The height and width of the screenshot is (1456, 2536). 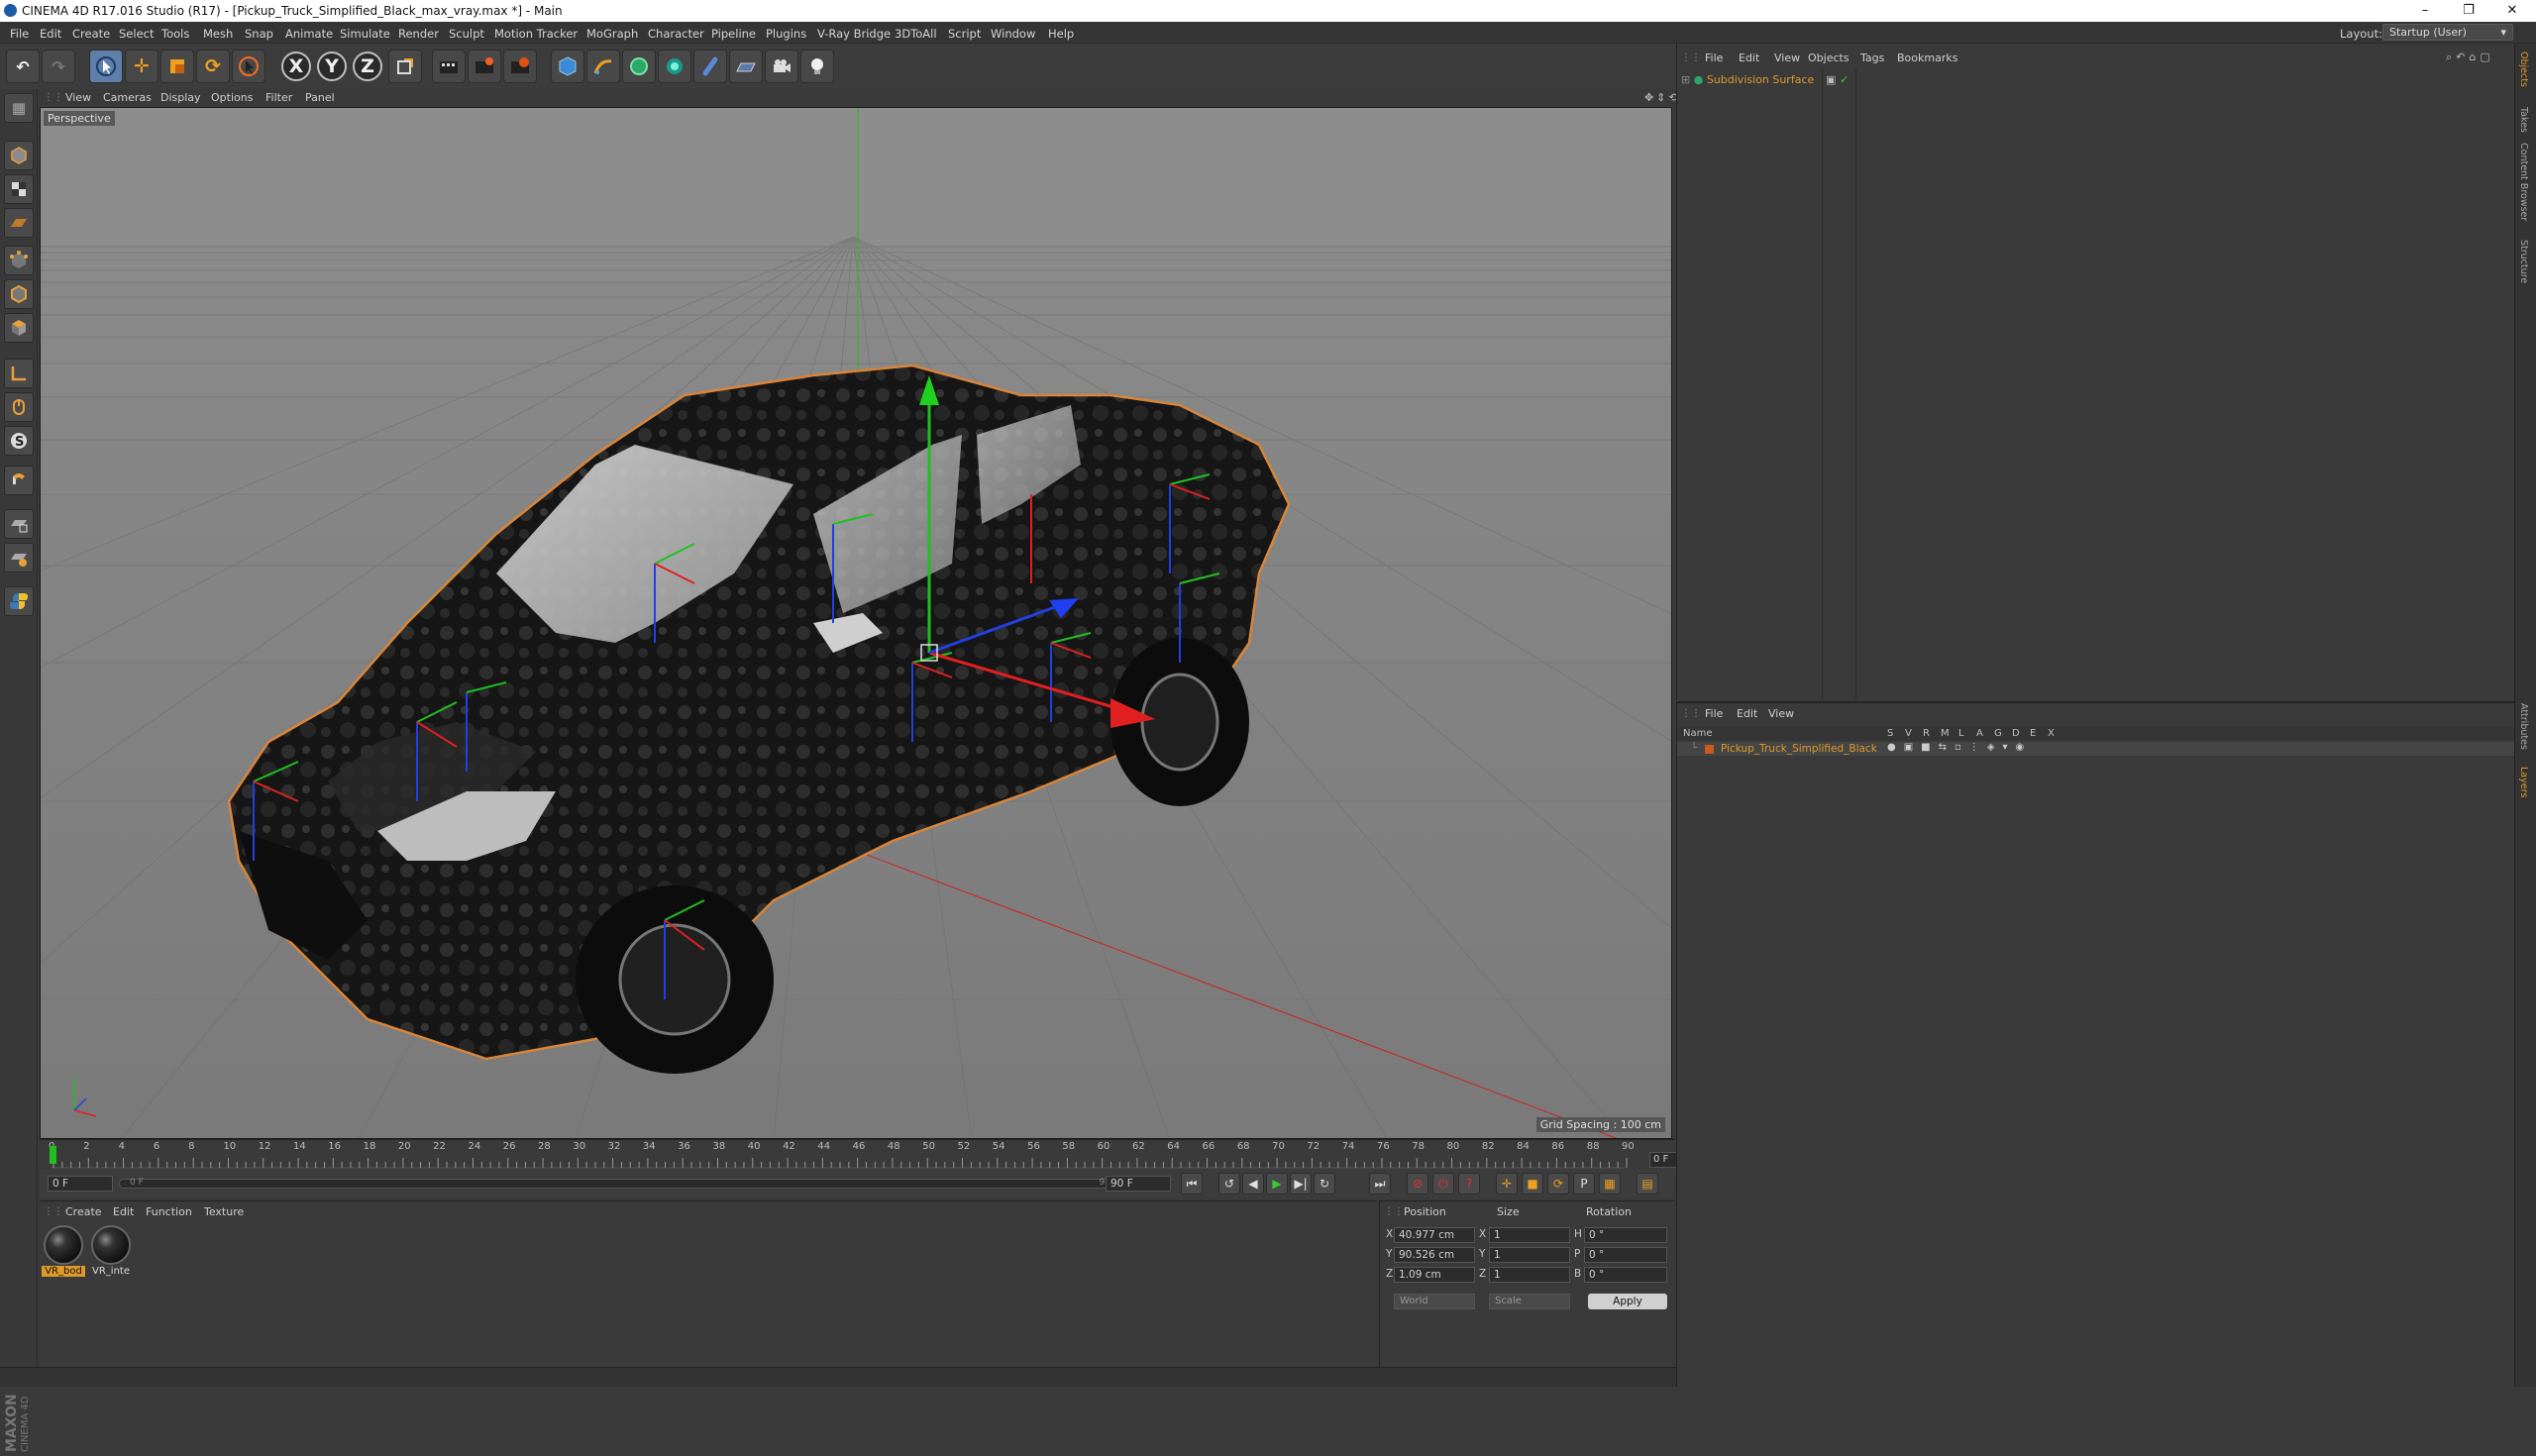 I want to click on layout-select: Startup (User) ▾, so click(x=2447, y=32).